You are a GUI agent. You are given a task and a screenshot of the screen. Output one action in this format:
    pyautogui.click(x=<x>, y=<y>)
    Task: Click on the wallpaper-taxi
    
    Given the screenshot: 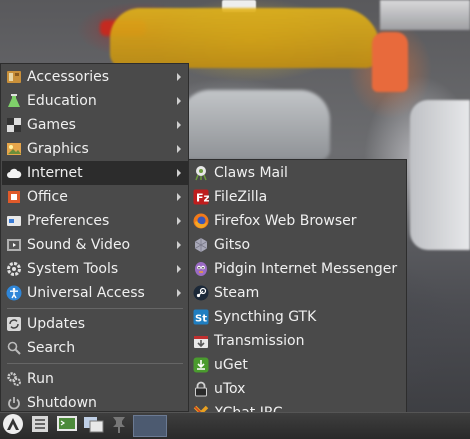 What is the action you would take?
    pyautogui.click(x=245, y=38)
    